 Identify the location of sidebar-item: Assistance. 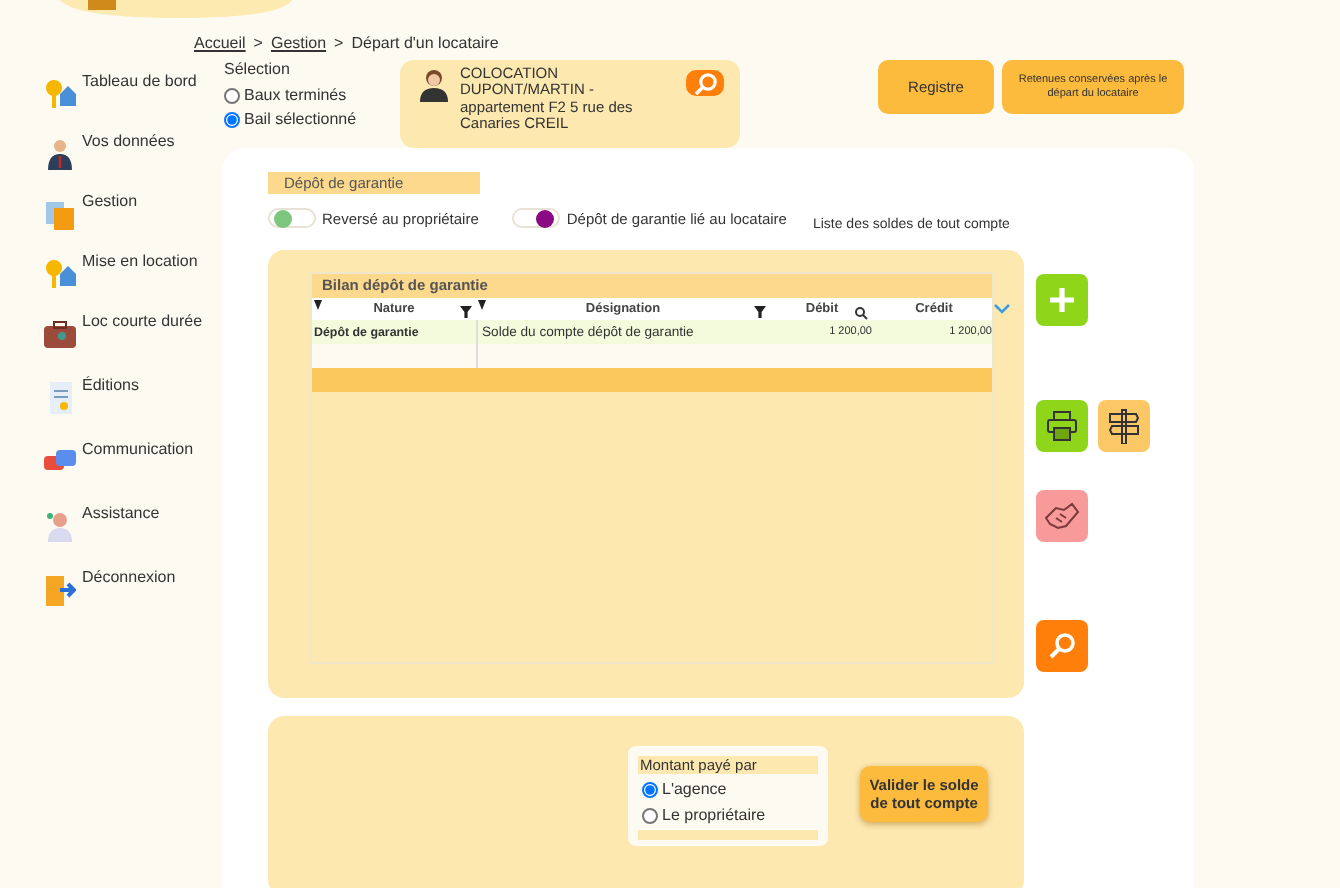
(121, 513).